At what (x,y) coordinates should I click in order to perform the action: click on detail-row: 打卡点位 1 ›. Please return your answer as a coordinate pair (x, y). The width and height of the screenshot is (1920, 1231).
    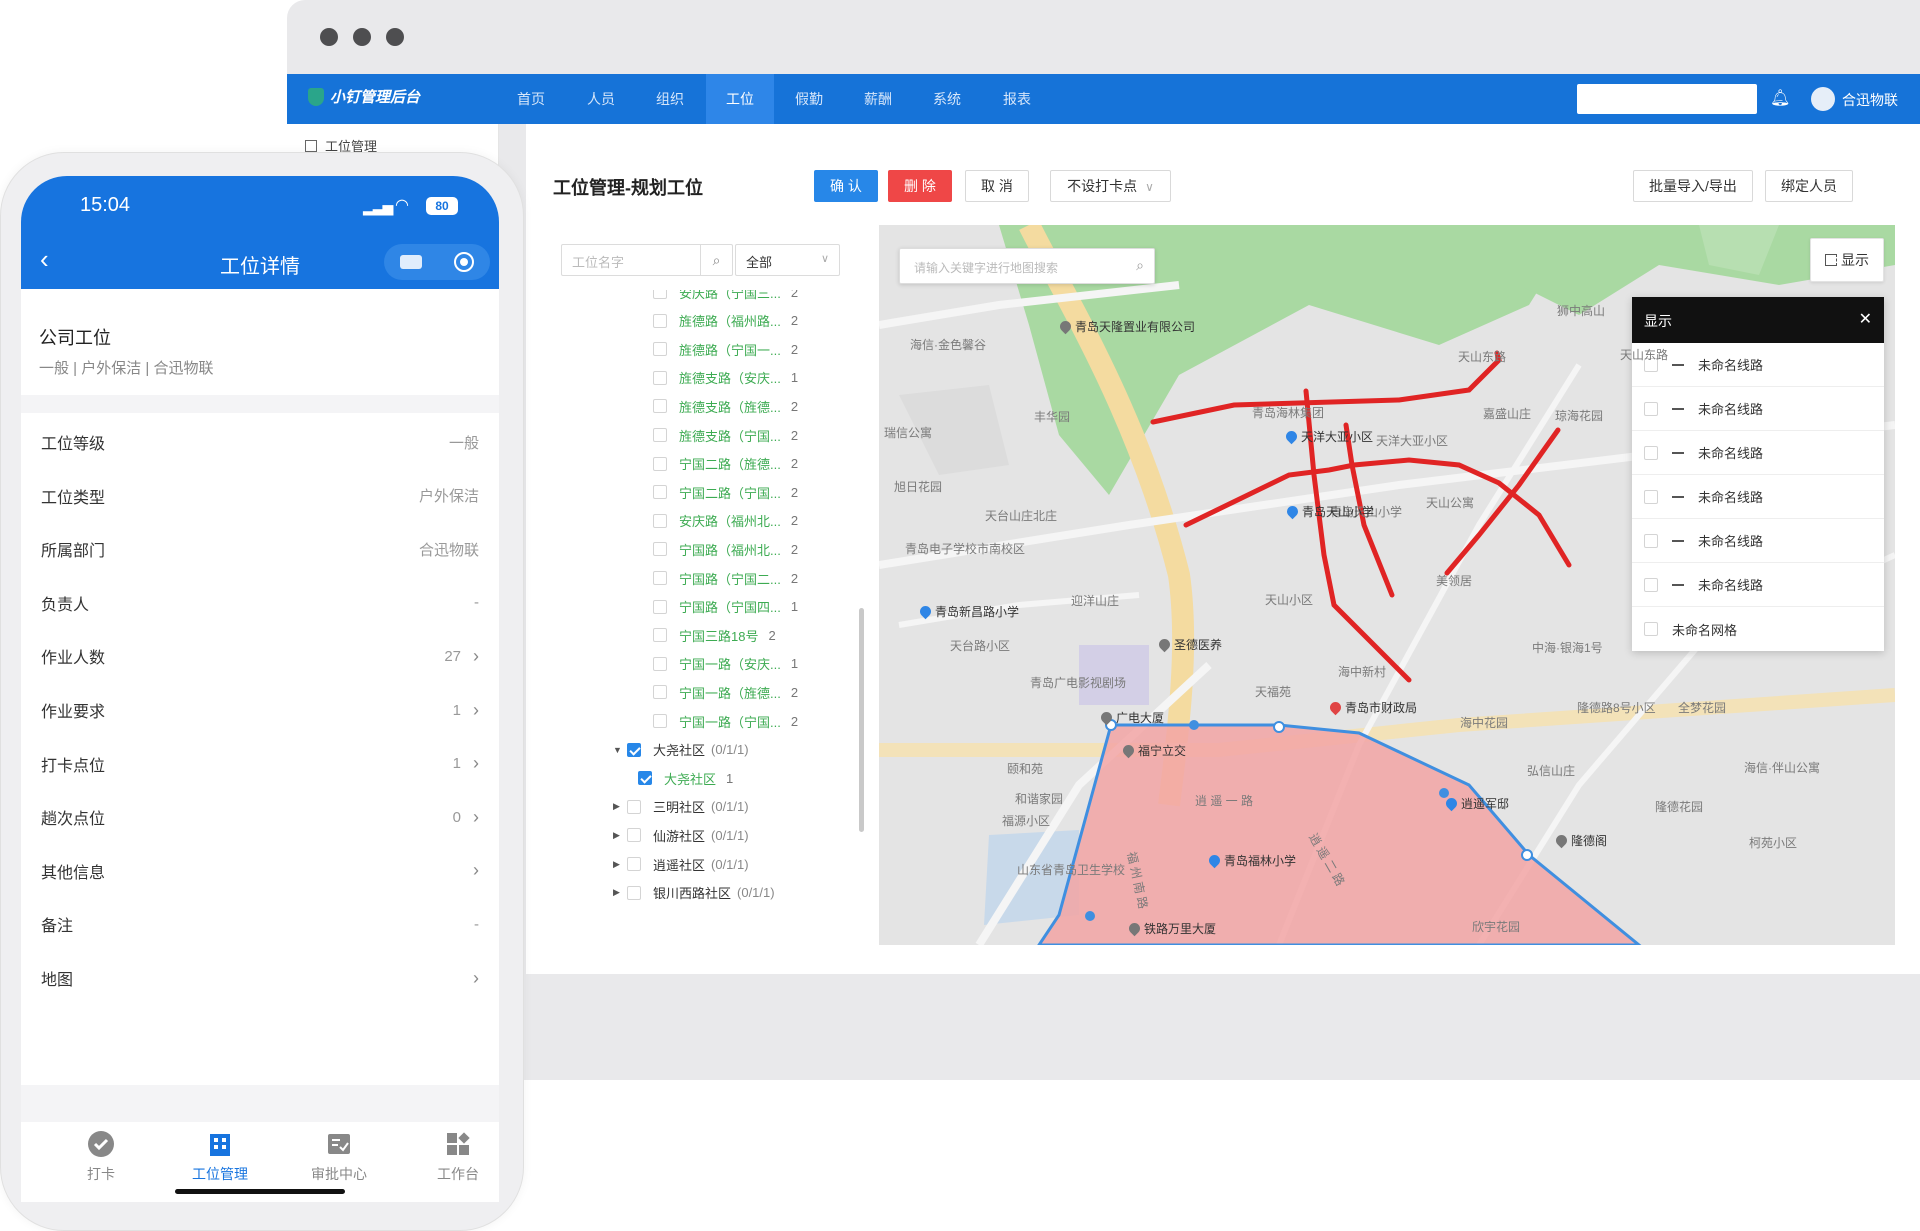
    Looking at the image, I should click on (260, 764).